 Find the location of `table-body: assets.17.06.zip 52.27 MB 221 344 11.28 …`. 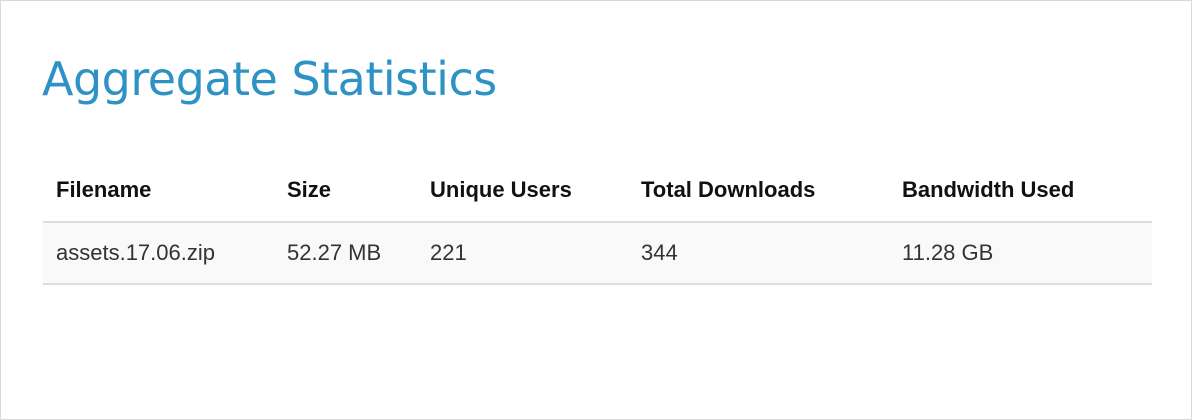

table-body: assets.17.06.zip 52.27 MB 221 344 11.28 … is located at coordinates (597, 253).